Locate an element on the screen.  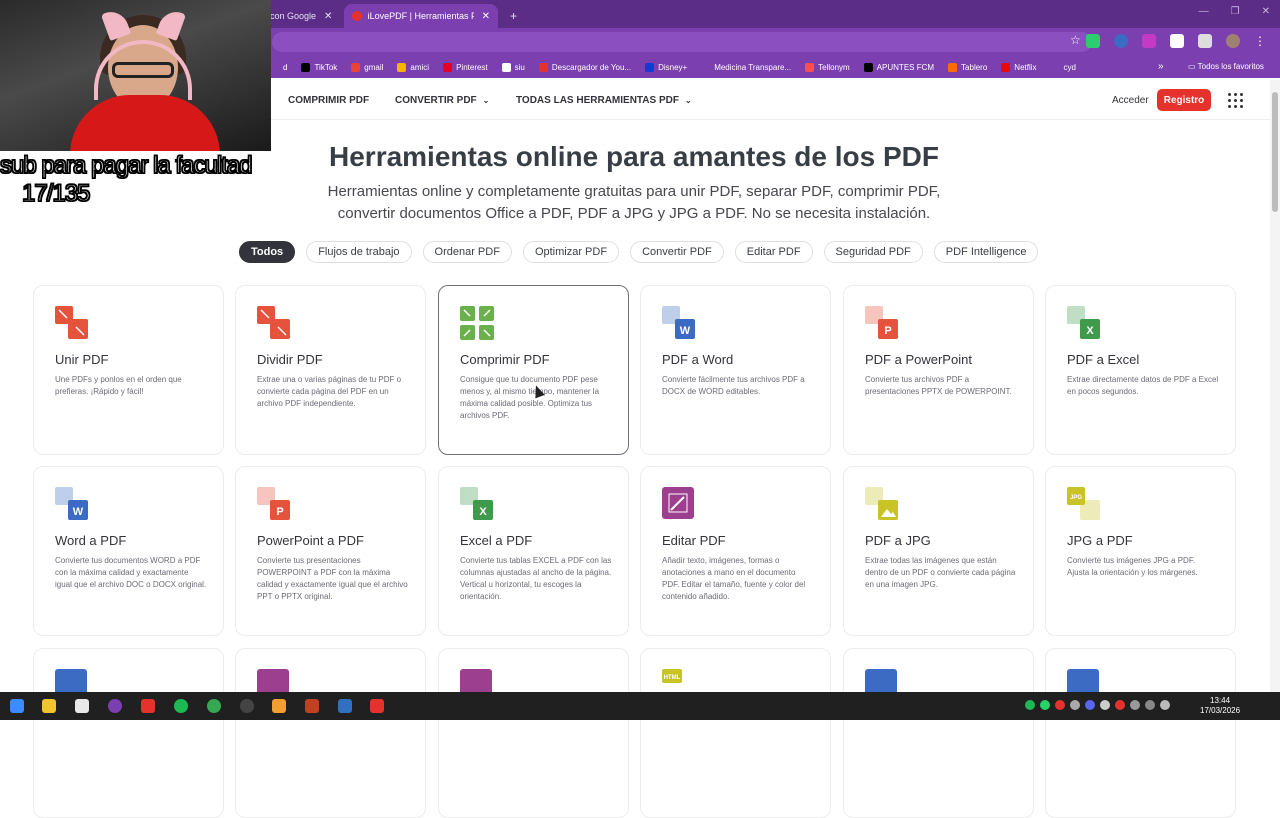
filter-chip: Optimizar PDF is located at coordinates (571, 252).